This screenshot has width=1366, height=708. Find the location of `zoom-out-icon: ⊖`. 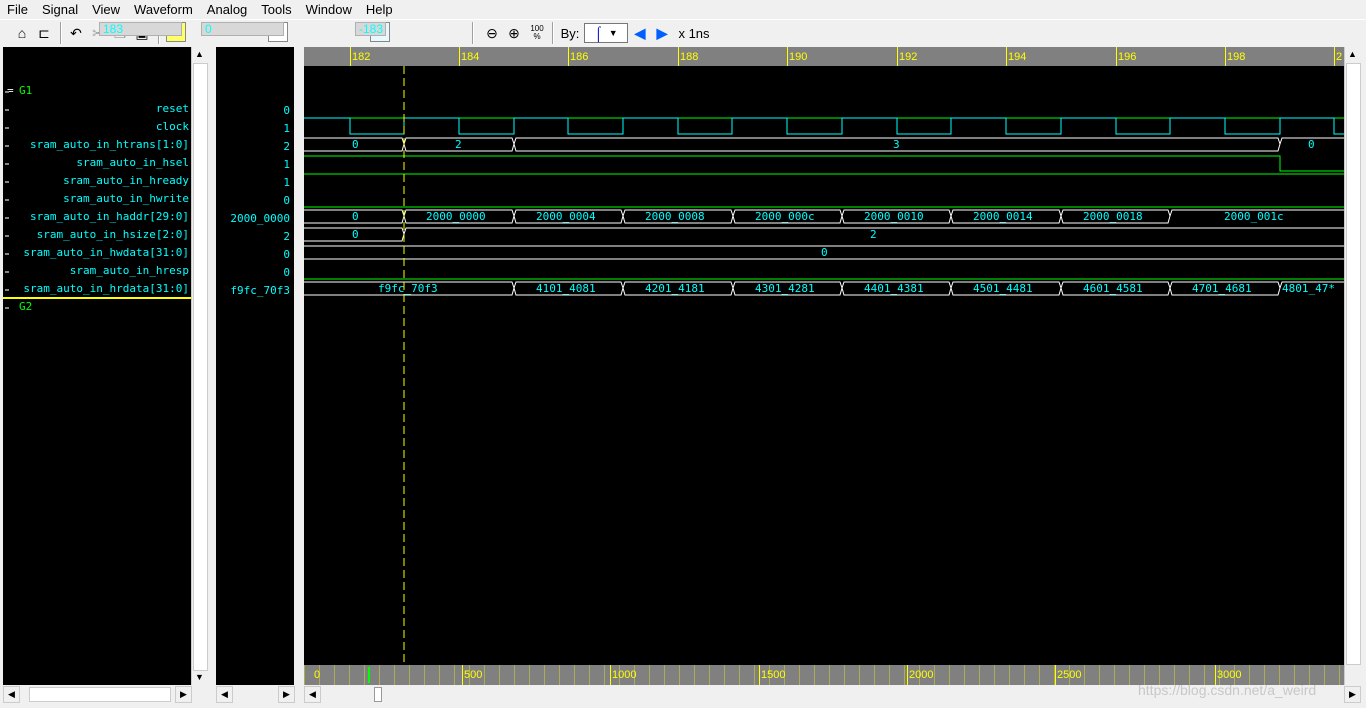

zoom-out-icon: ⊖ is located at coordinates (492, 33).